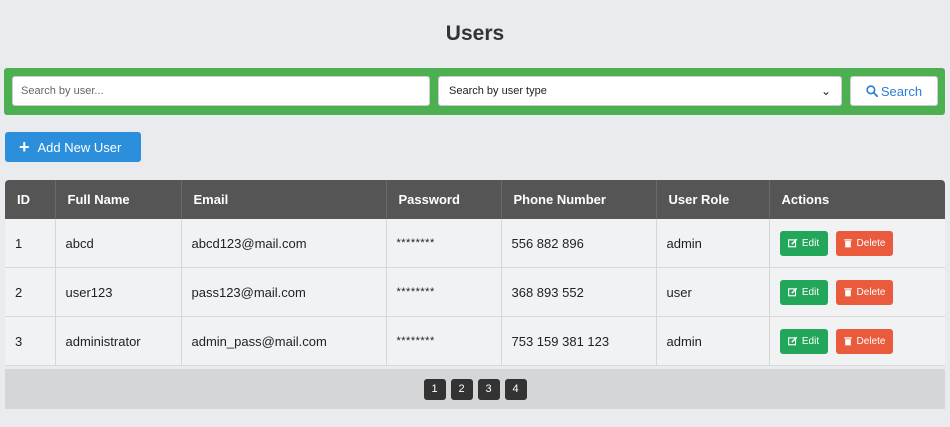 The width and height of the screenshot is (950, 427). I want to click on plus-icon: +, so click(24, 147).